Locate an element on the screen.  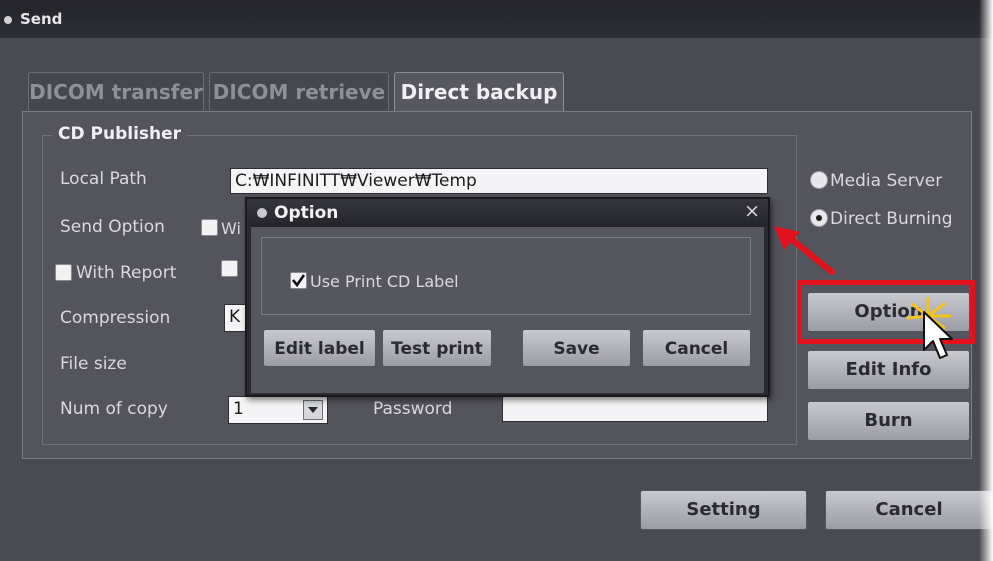
window-title: Send is located at coordinates (41, 19).